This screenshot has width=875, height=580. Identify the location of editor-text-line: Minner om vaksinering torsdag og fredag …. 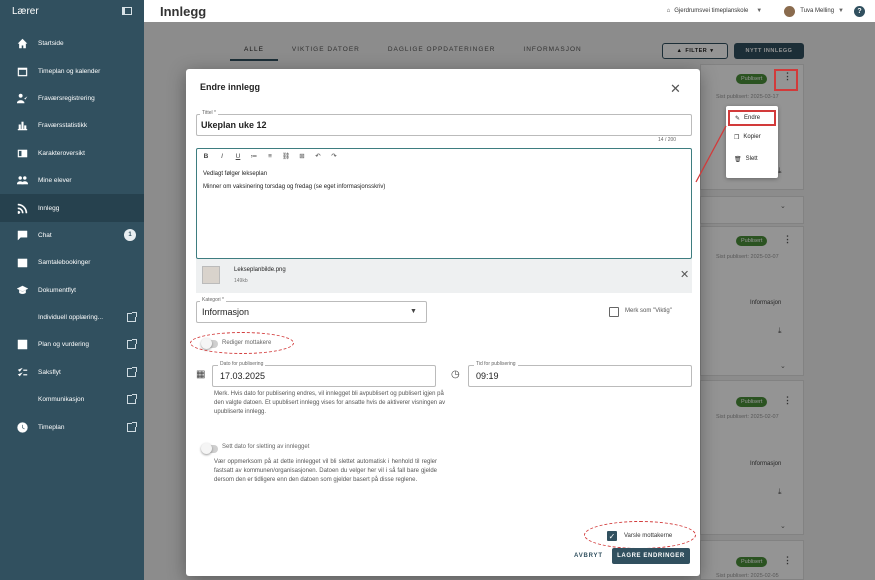
(294, 187).